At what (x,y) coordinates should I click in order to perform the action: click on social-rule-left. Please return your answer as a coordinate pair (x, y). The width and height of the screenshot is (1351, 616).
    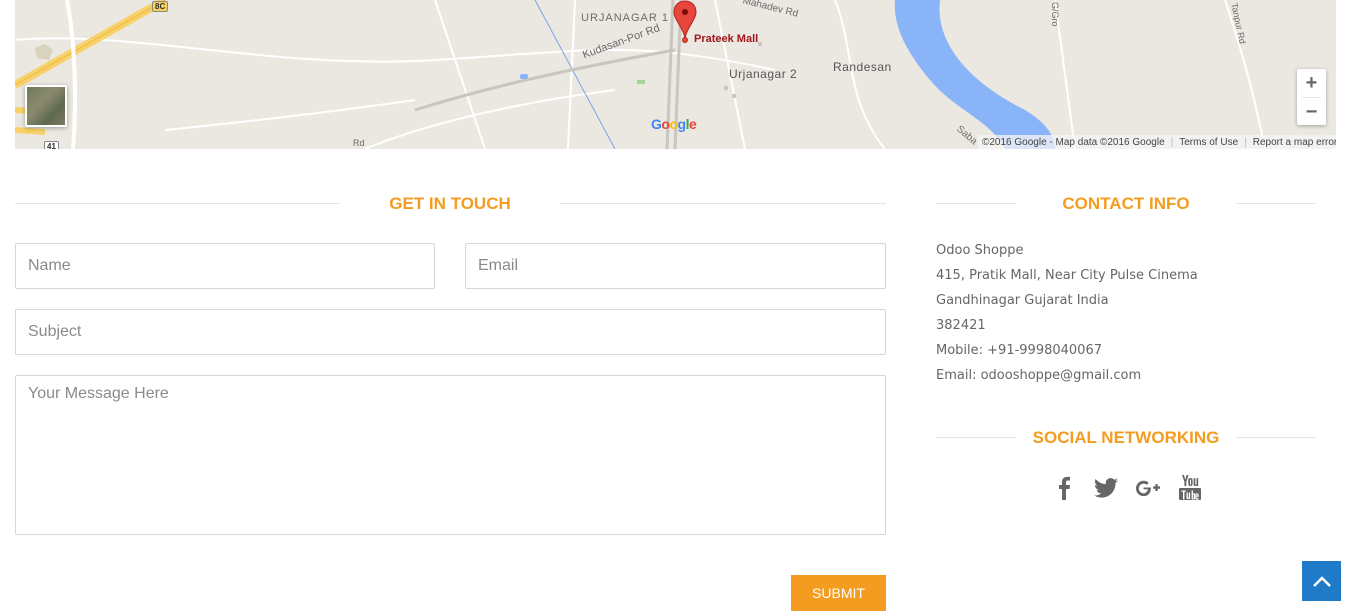
    Looking at the image, I should click on (976, 437).